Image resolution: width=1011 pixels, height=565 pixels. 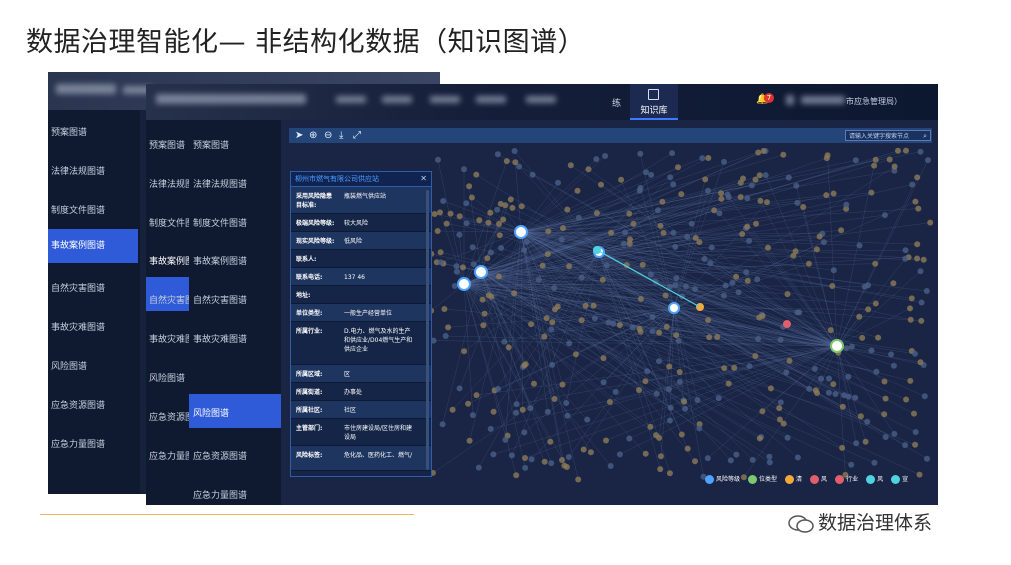 I want to click on popup-field-row: 单位类型: 一般生产经营单位, so click(x=361, y=313).